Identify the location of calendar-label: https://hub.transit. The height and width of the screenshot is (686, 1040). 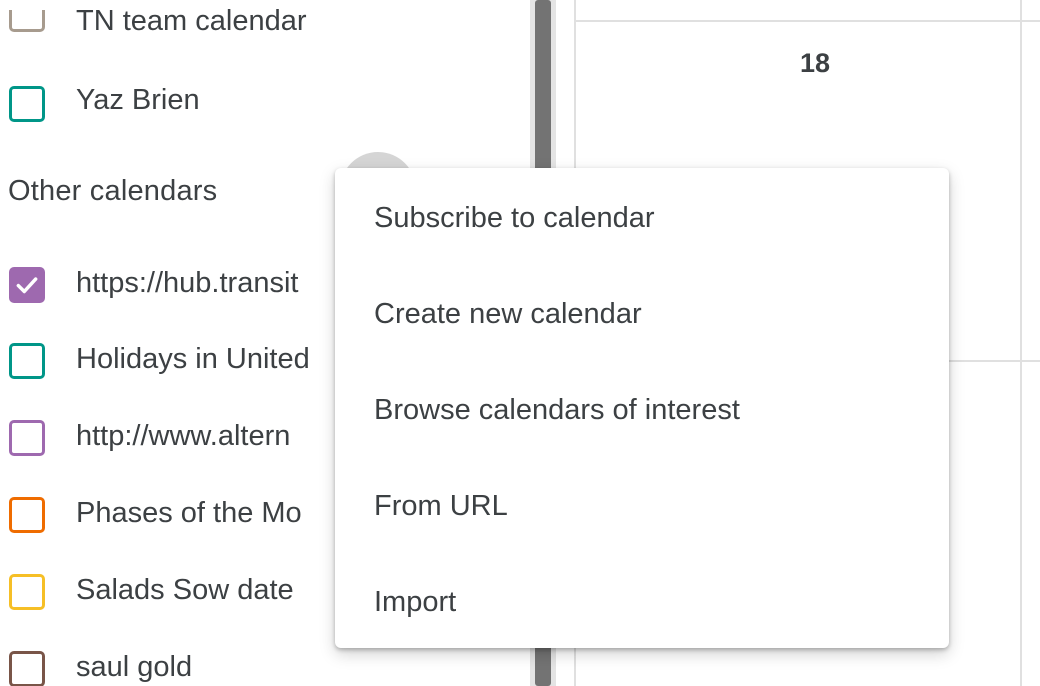
(187, 283).